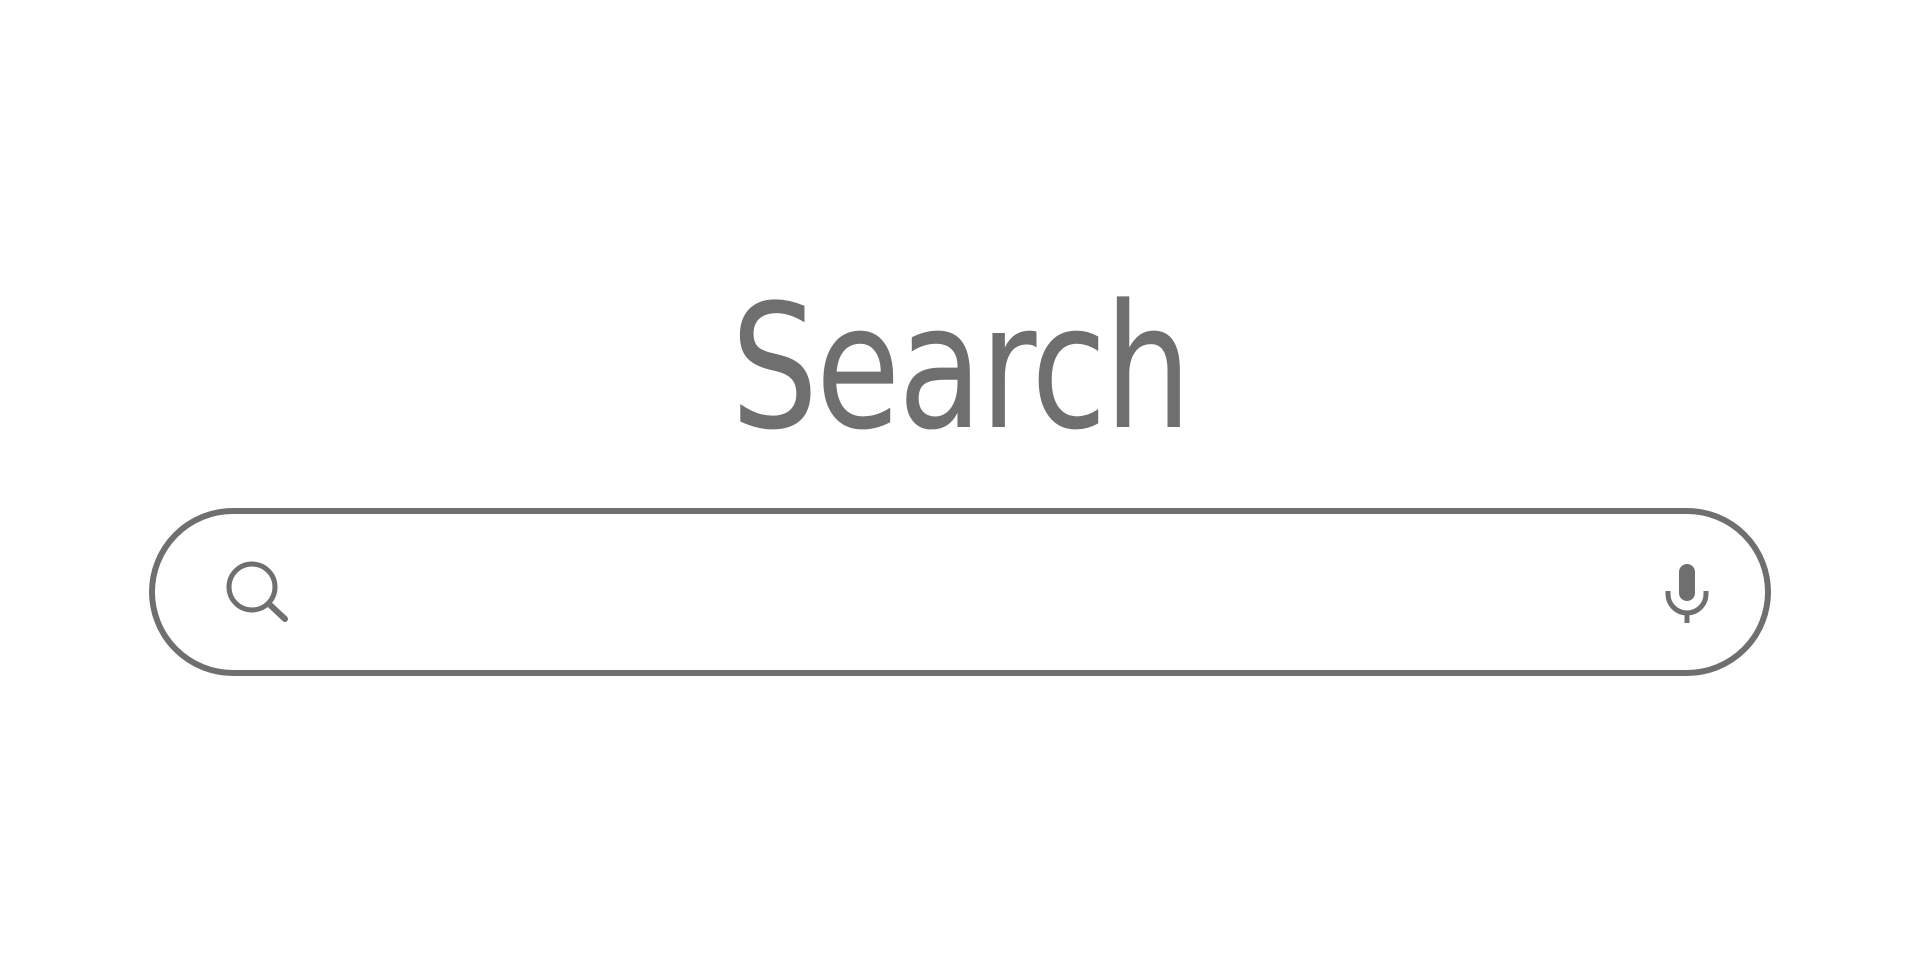 This screenshot has height=960, width=1920. I want to click on search-bar, so click(960, 592).